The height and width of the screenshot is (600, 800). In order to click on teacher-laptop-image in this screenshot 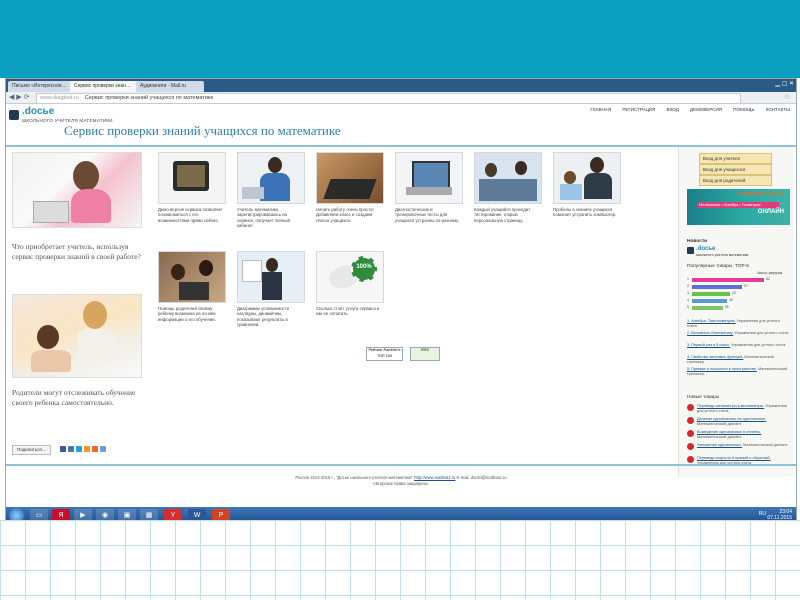, I will do `click(271, 178)`.